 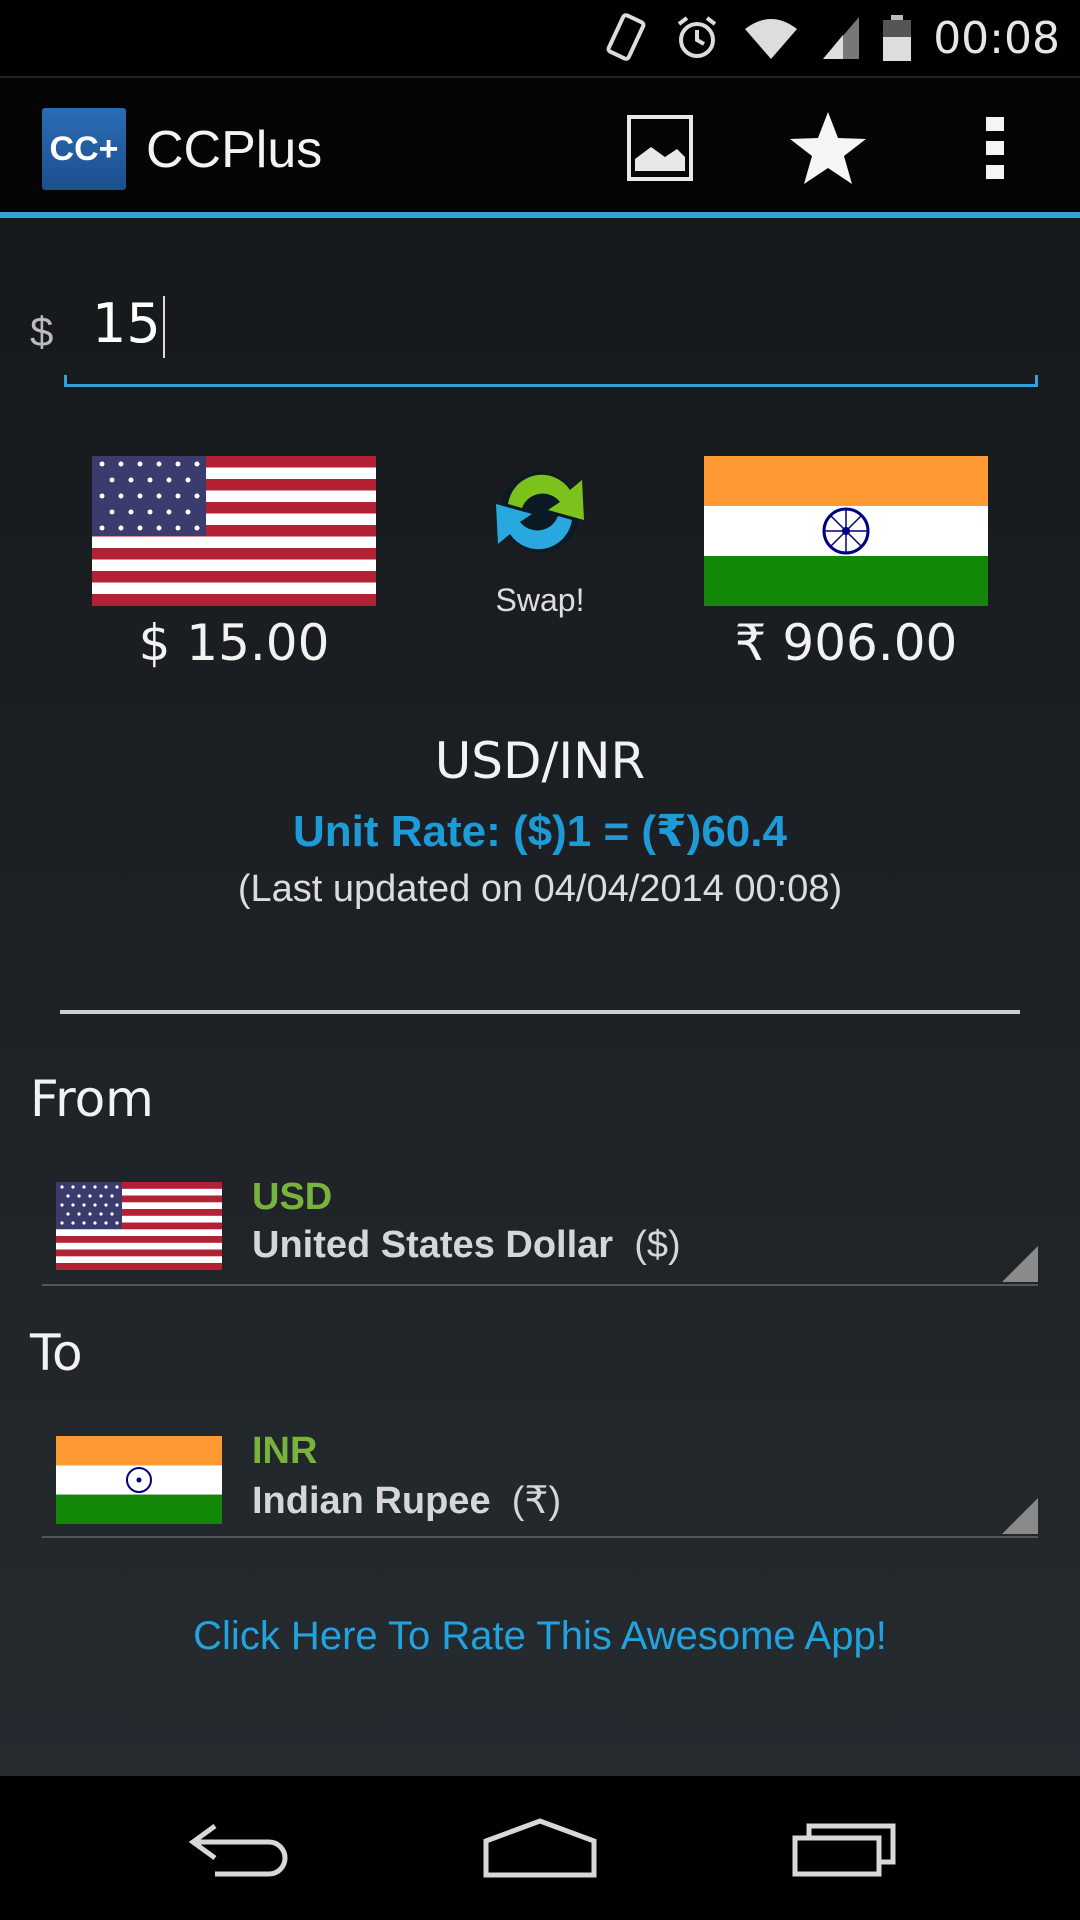 What do you see at coordinates (540, 761) in the screenshot?
I see `currency-pair: USD/INR` at bounding box center [540, 761].